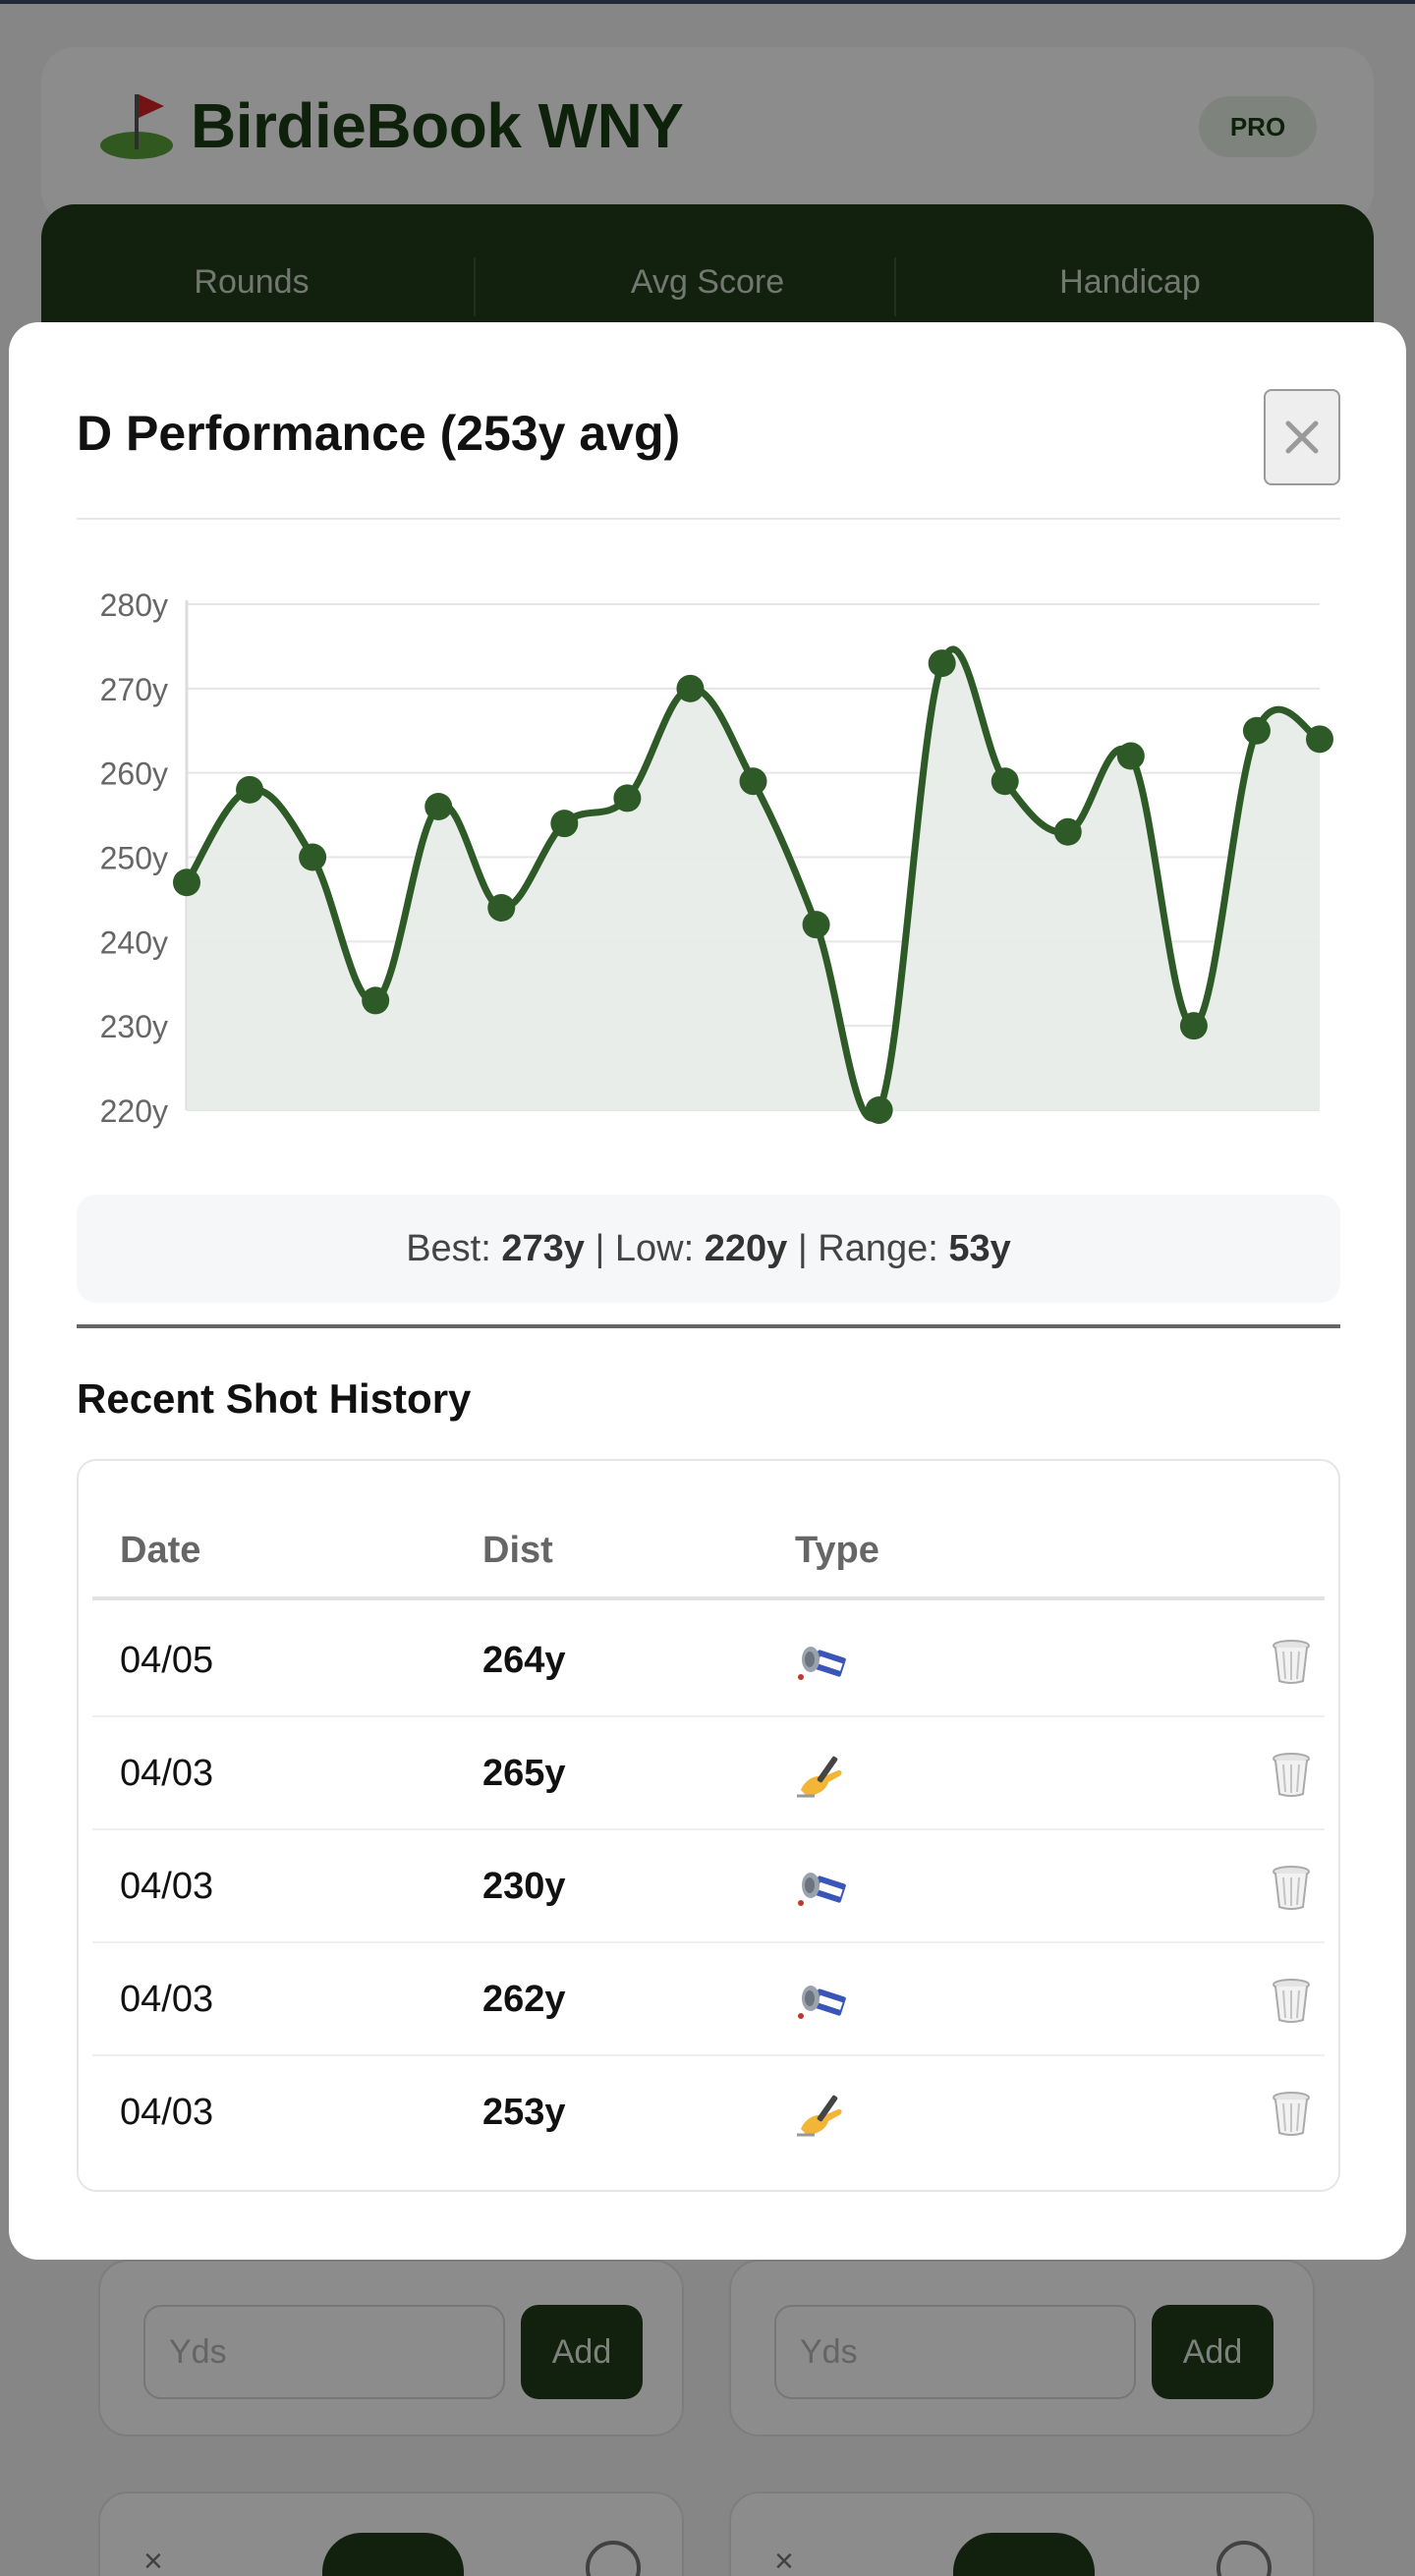 The image size is (1415, 2576). I want to click on shot-distance: 253y, so click(524, 2112).